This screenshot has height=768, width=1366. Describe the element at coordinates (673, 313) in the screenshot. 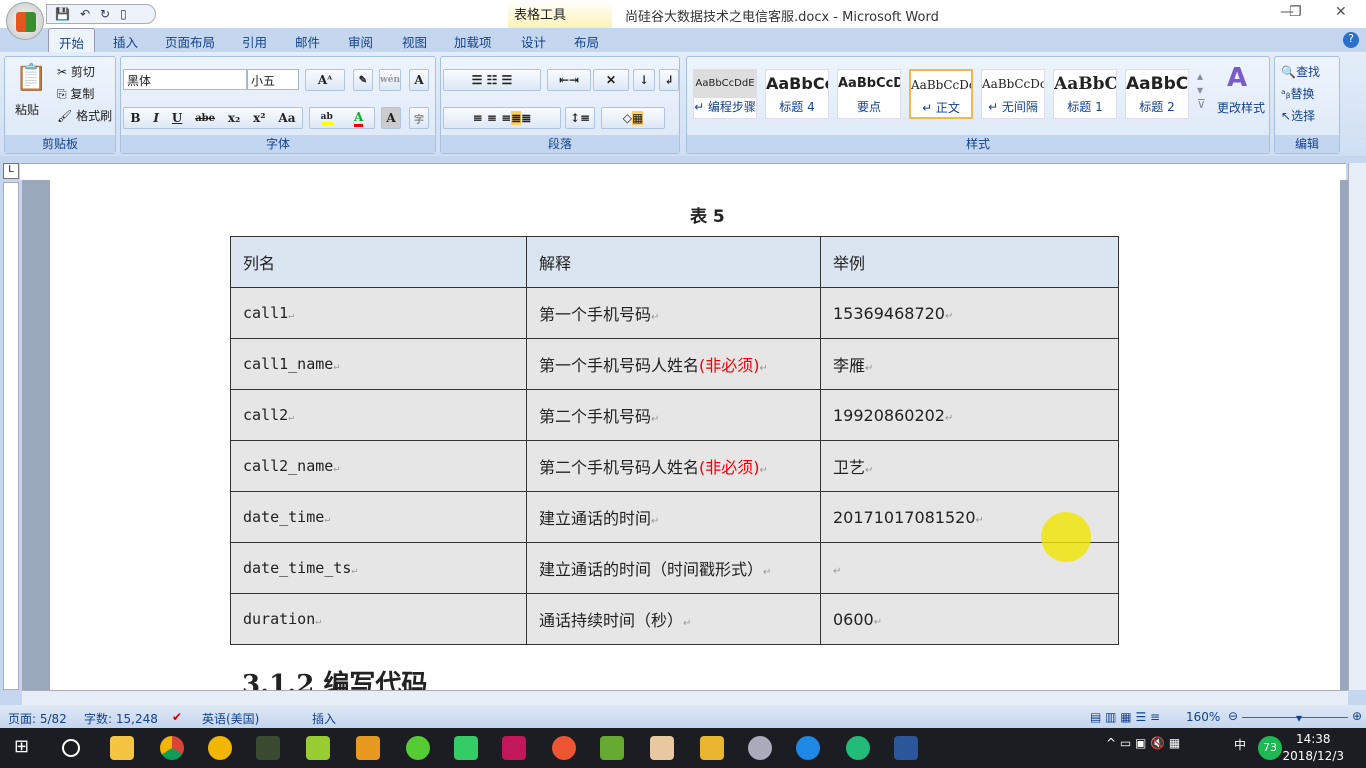

I see `description-cell: 第一个手机号码↵` at that location.